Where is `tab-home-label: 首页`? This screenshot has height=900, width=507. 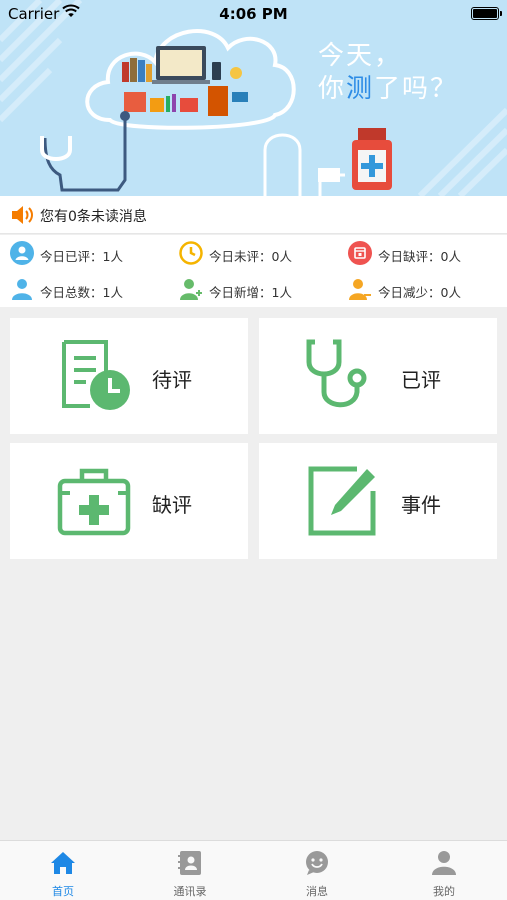
tab-home-label: 首页 is located at coordinates (63, 891).